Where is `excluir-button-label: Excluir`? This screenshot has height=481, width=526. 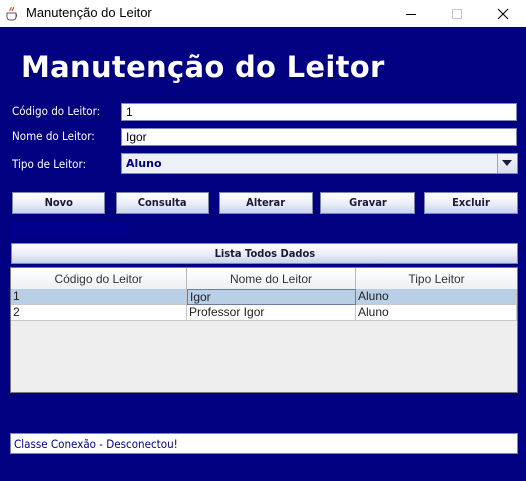
excluir-button-label: Excluir is located at coordinates (471, 202).